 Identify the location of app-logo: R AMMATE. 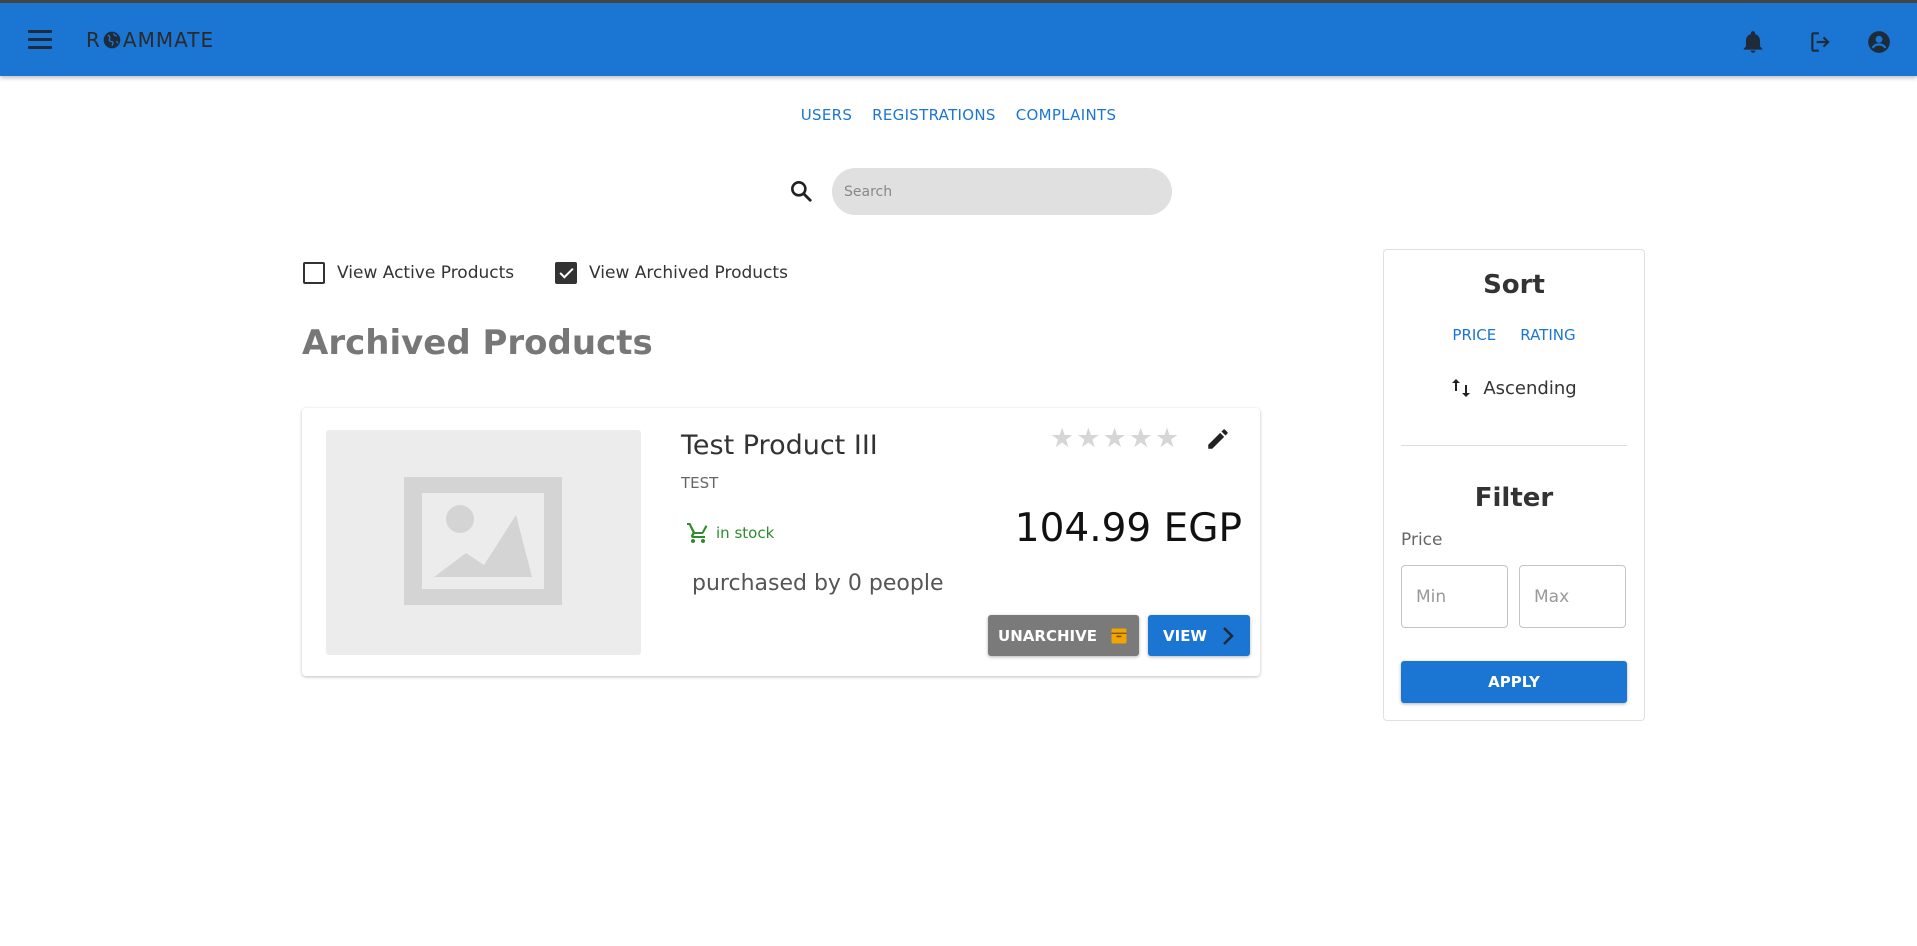
(150, 40).